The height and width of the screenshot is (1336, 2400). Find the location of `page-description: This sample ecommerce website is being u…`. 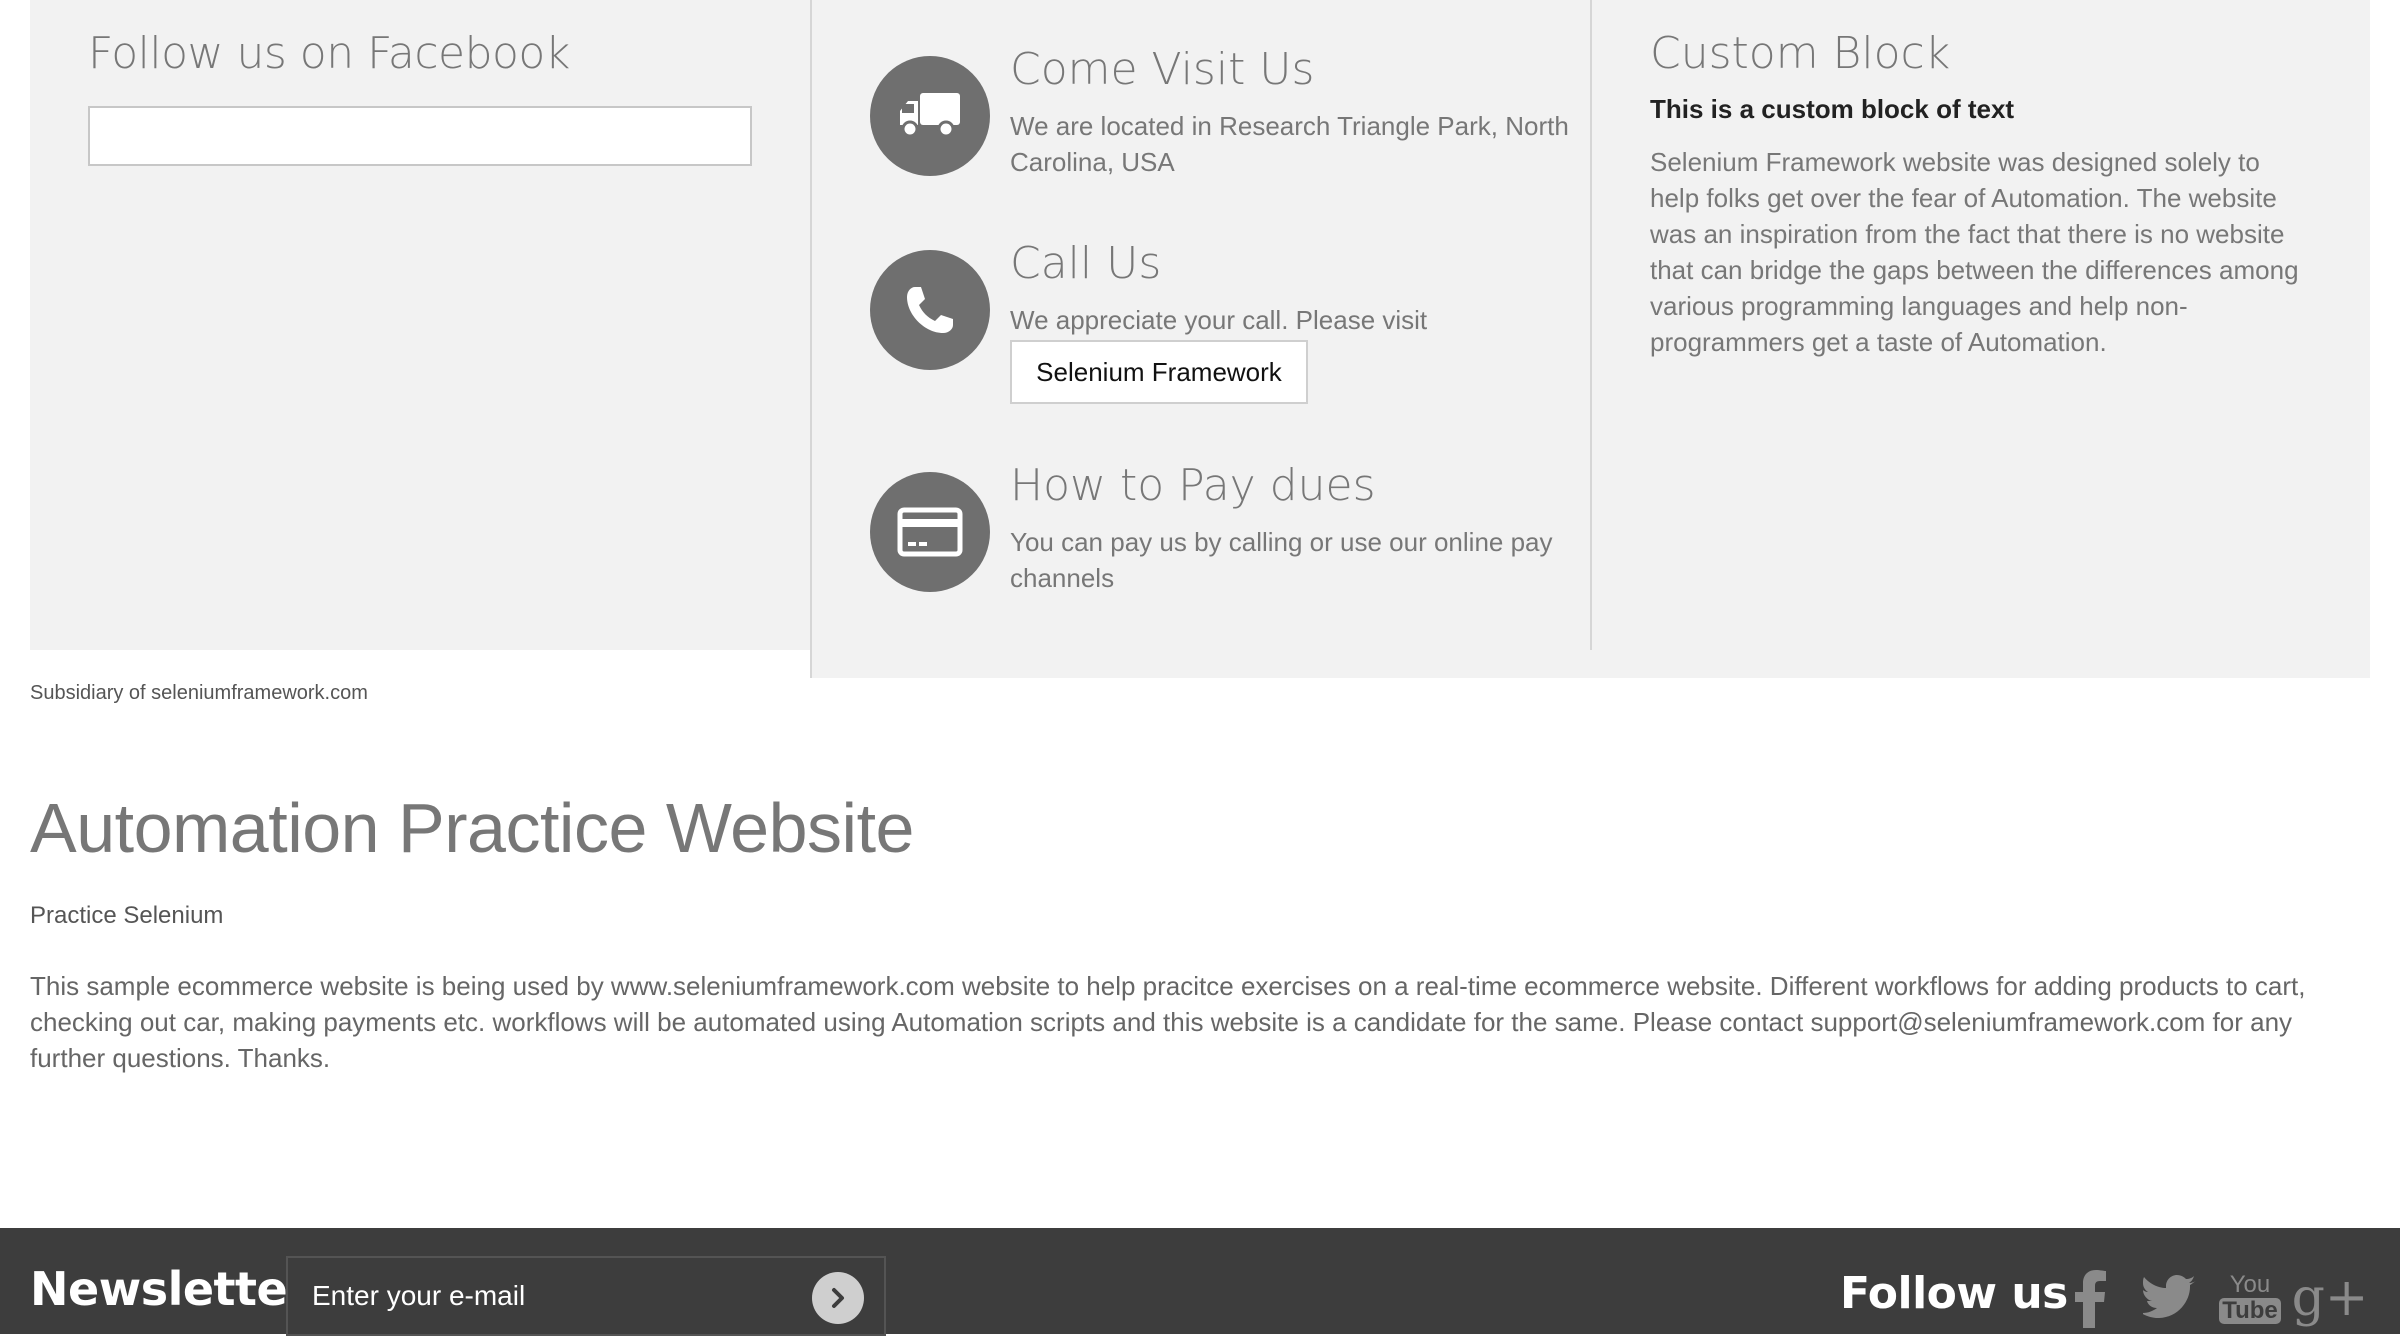

page-description: This sample ecommerce website is being u… is located at coordinates (1168, 1022).